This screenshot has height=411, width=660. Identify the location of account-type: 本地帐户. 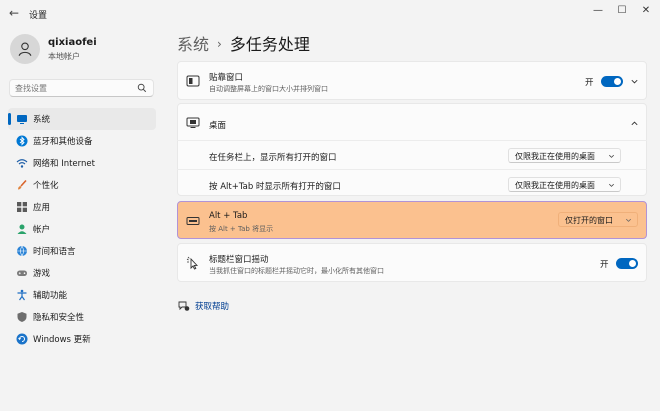
(64, 56).